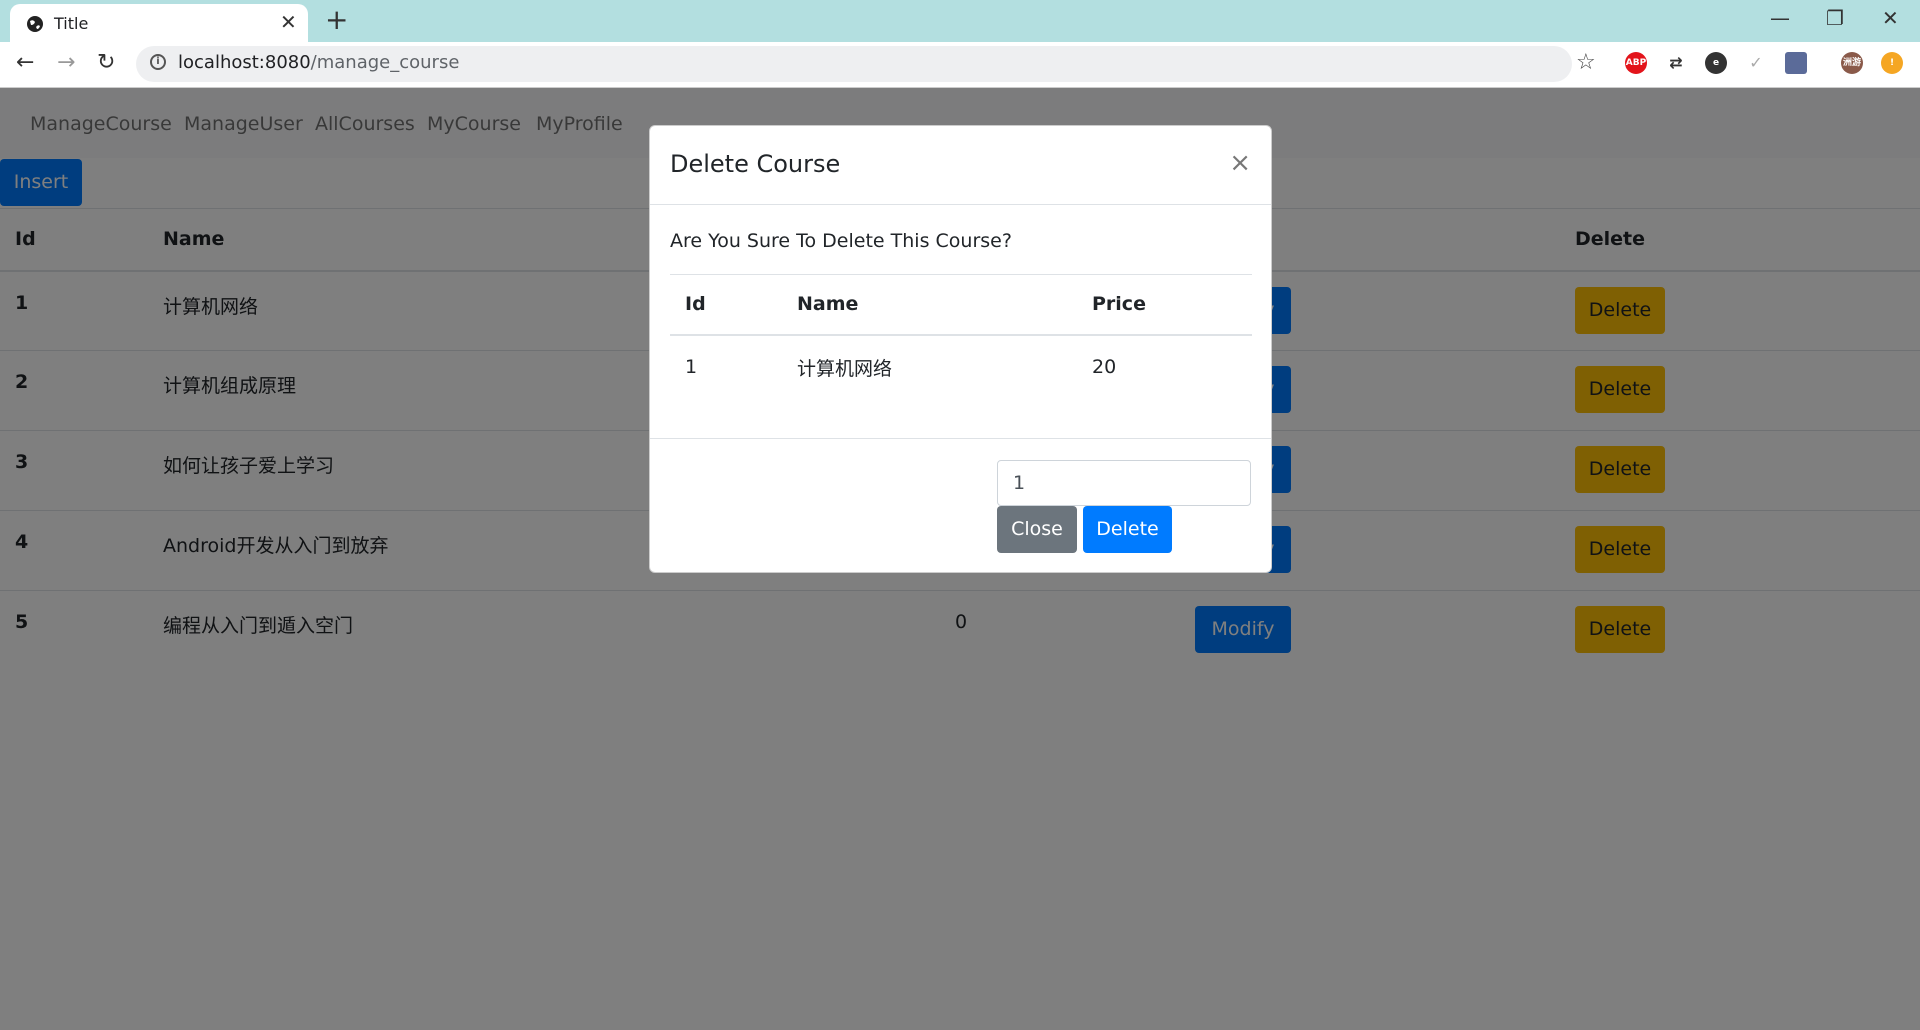 This screenshot has width=1920, height=1030. What do you see at coordinates (1780, 18) in the screenshot?
I see `minimize-icon: —` at bounding box center [1780, 18].